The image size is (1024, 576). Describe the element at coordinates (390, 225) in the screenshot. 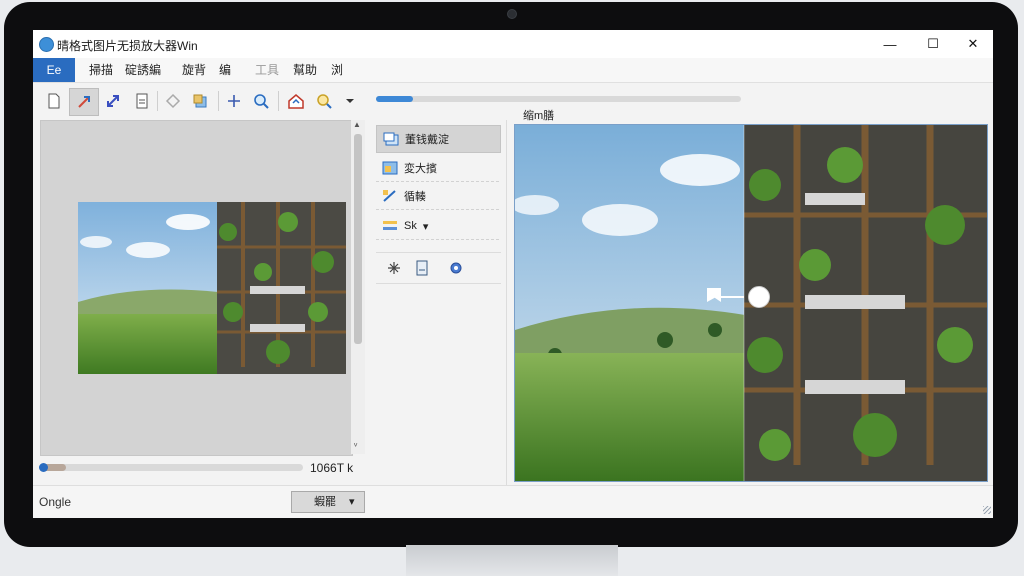

I see `list-icon` at that location.